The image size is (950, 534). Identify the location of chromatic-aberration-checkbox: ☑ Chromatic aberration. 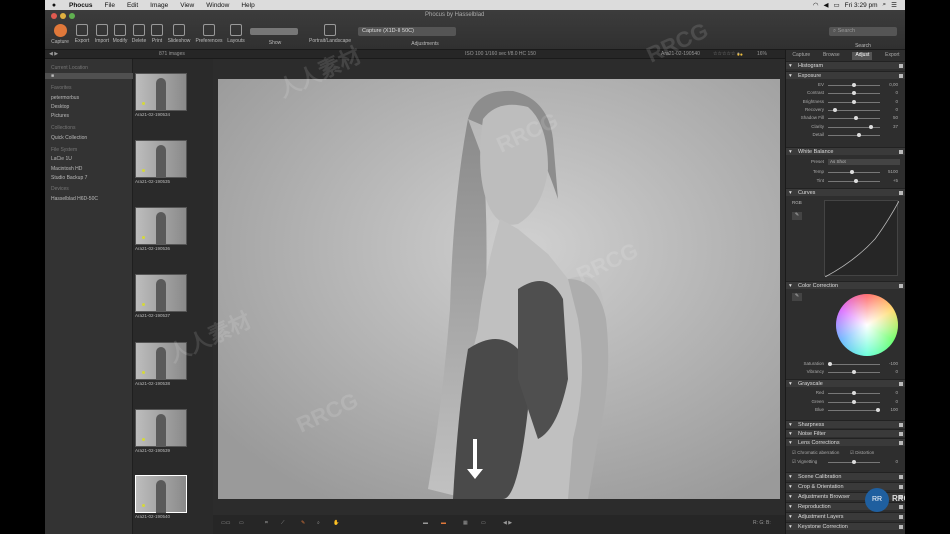
(815, 453).